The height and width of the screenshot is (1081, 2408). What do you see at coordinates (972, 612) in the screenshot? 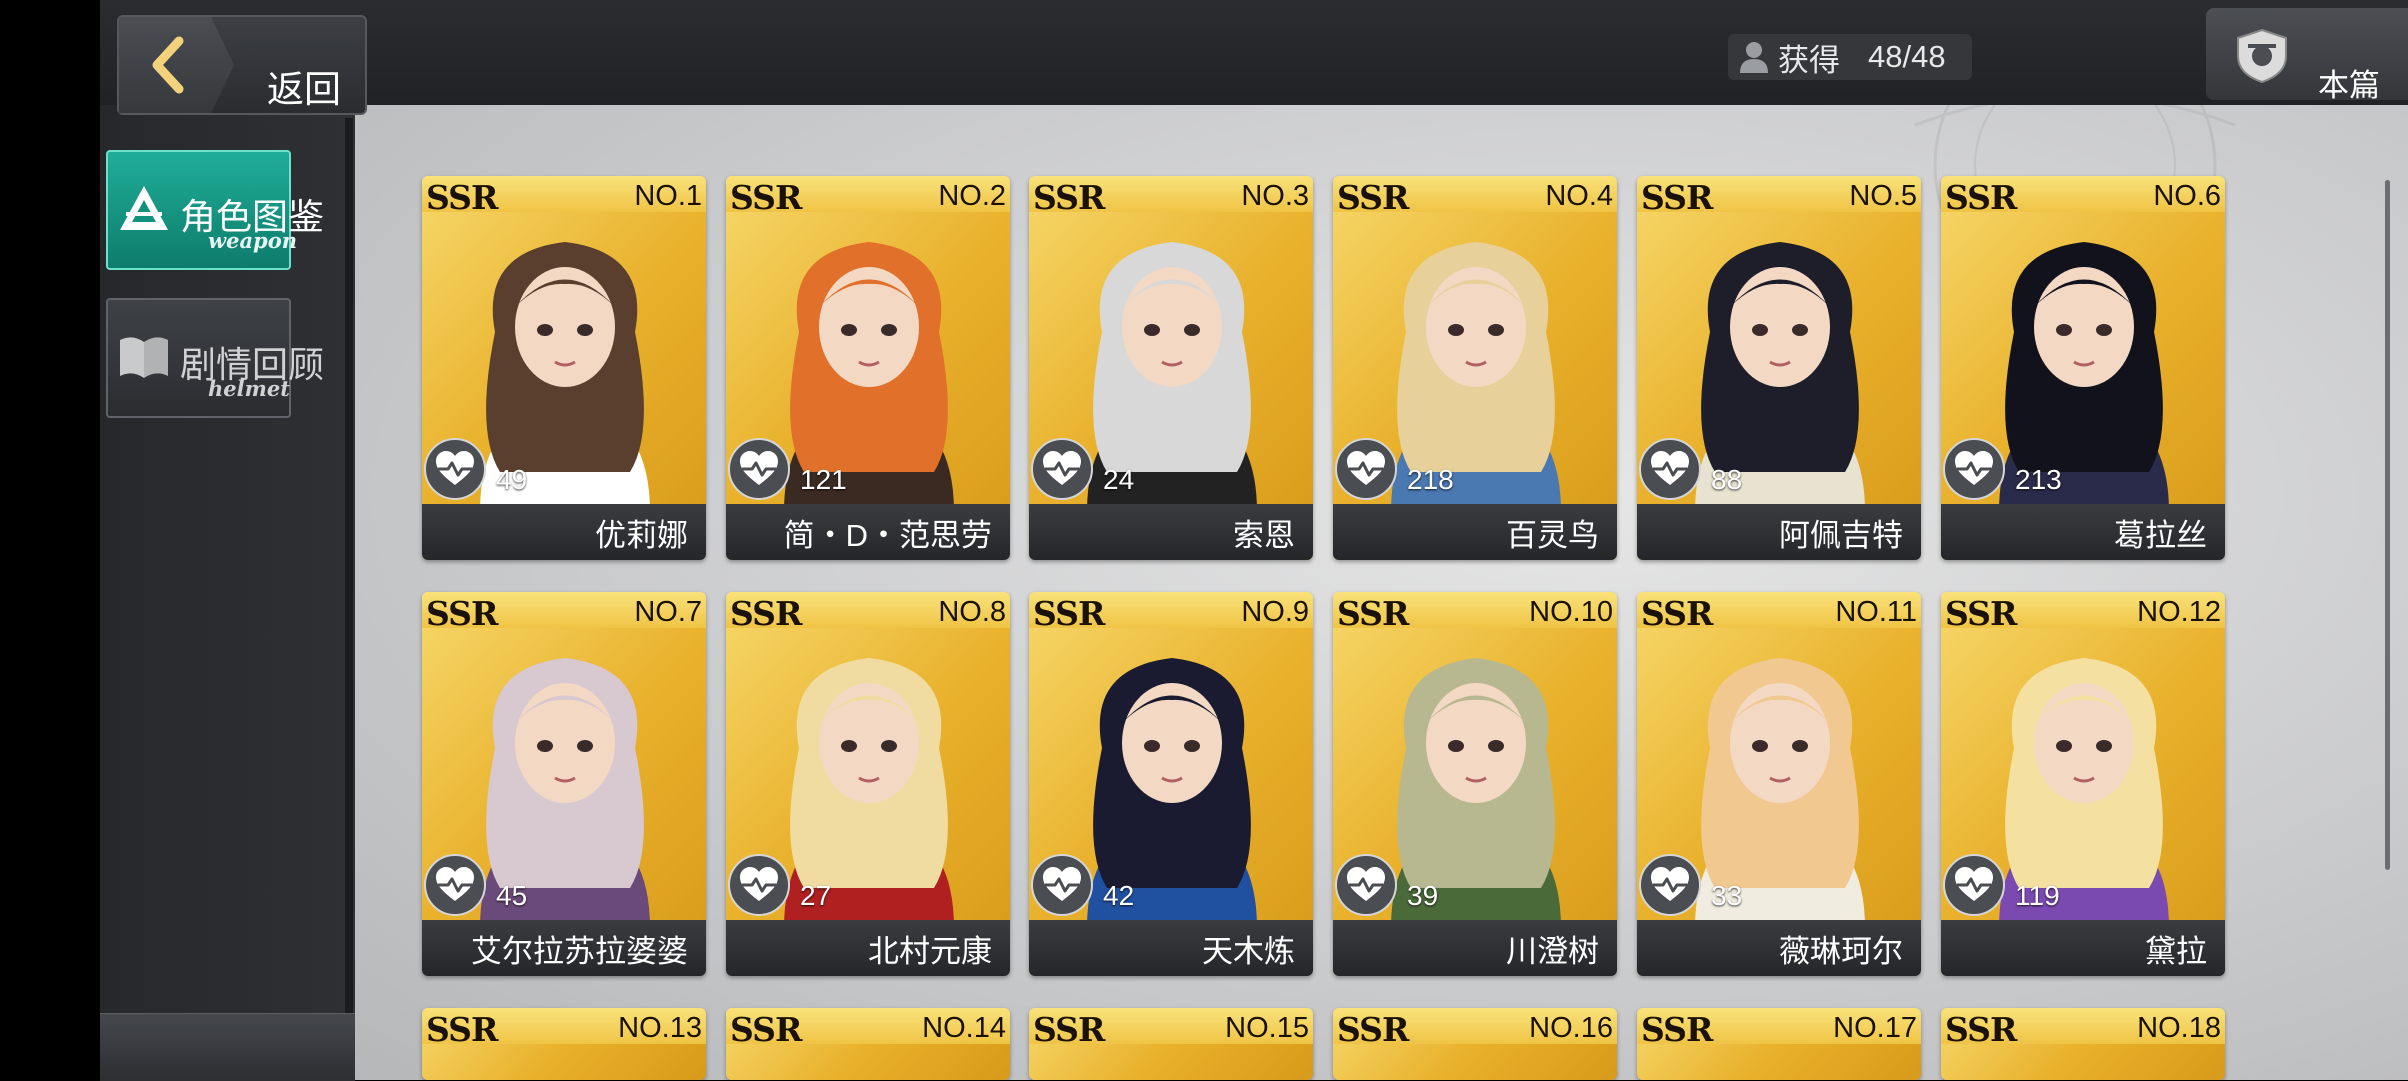
I see `card-number: NO.8` at bounding box center [972, 612].